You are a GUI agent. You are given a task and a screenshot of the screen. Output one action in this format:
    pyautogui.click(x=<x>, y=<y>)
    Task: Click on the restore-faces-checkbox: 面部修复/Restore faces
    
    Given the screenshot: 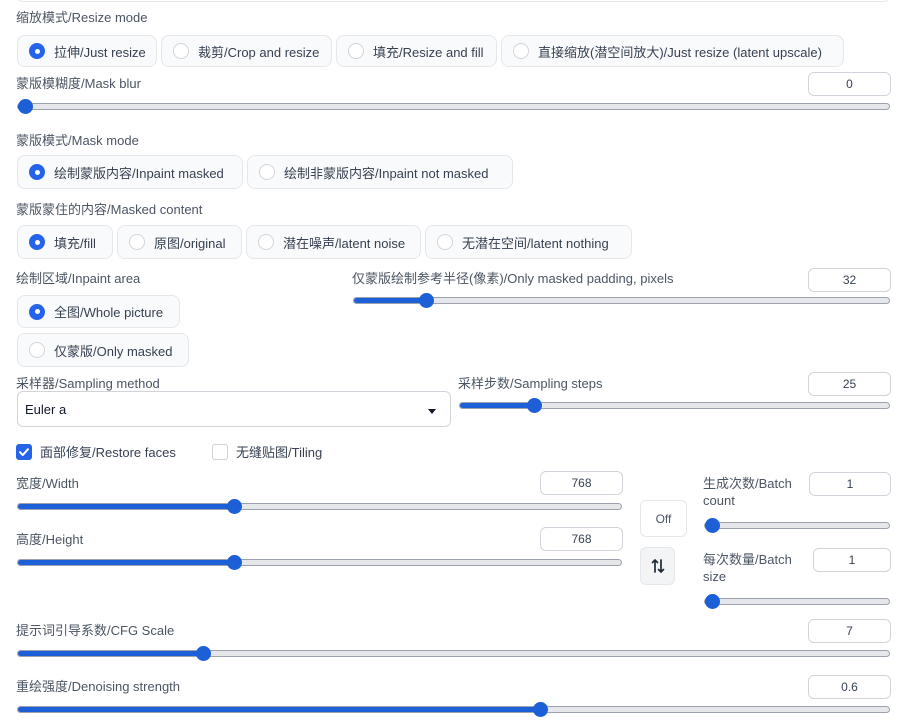 What is the action you would take?
    pyautogui.click(x=96, y=451)
    